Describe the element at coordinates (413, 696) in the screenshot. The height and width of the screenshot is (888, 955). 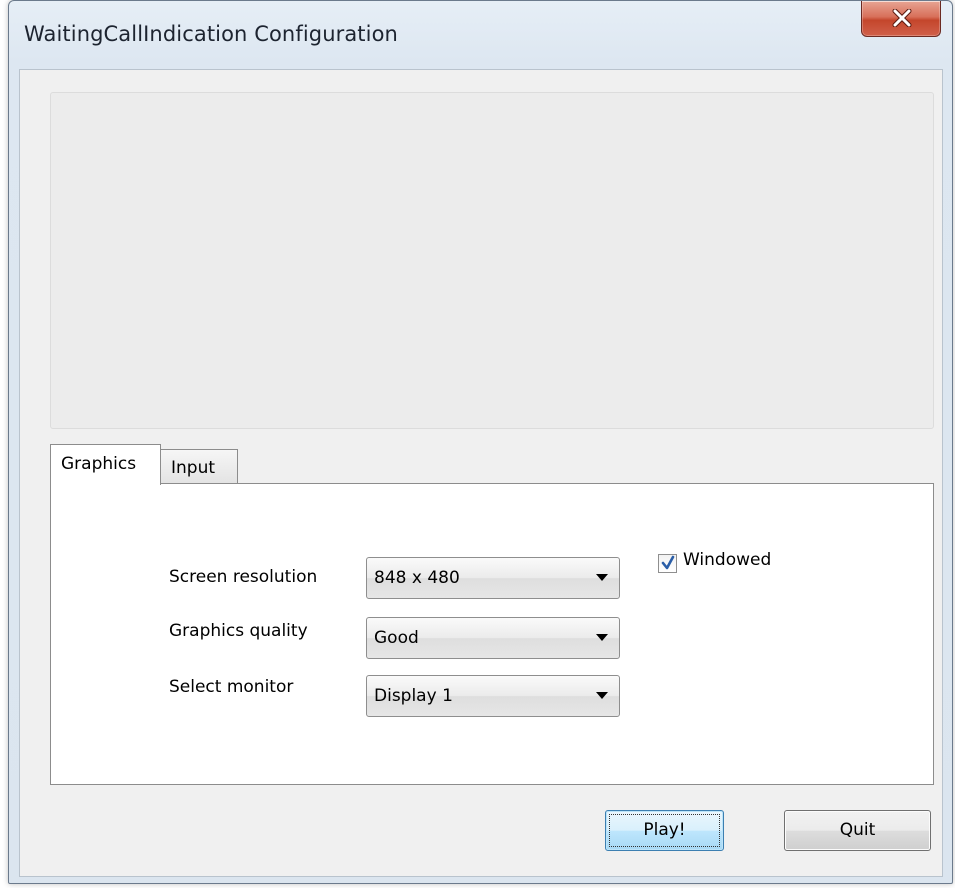
I see `select-monitor-value: Display 1` at that location.